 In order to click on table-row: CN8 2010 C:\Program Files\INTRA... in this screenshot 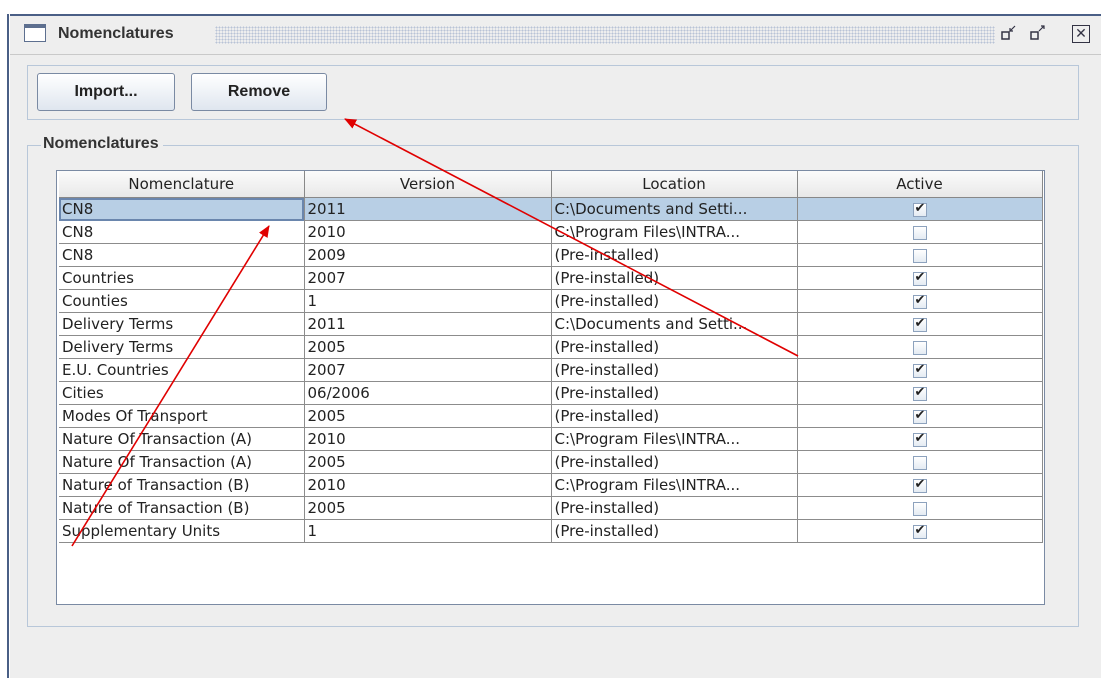, I will do `click(551, 232)`.